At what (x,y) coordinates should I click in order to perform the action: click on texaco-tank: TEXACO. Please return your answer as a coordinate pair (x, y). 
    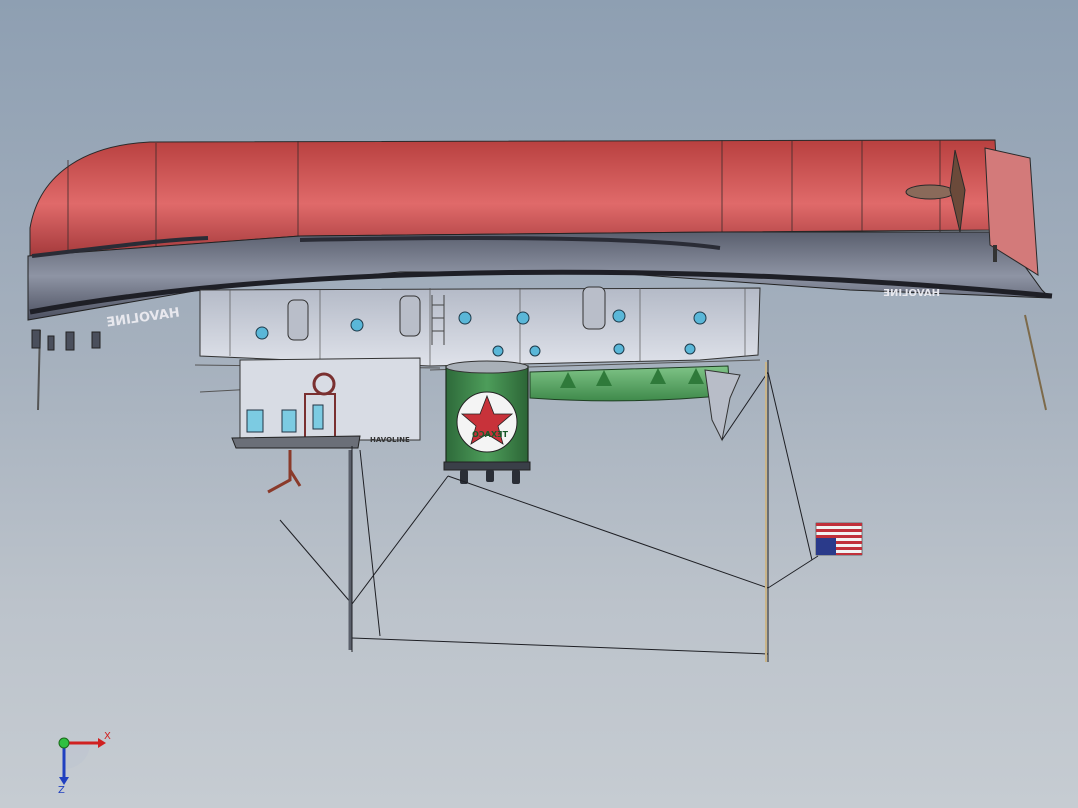
    Looking at the image, I should click on (487, 422).